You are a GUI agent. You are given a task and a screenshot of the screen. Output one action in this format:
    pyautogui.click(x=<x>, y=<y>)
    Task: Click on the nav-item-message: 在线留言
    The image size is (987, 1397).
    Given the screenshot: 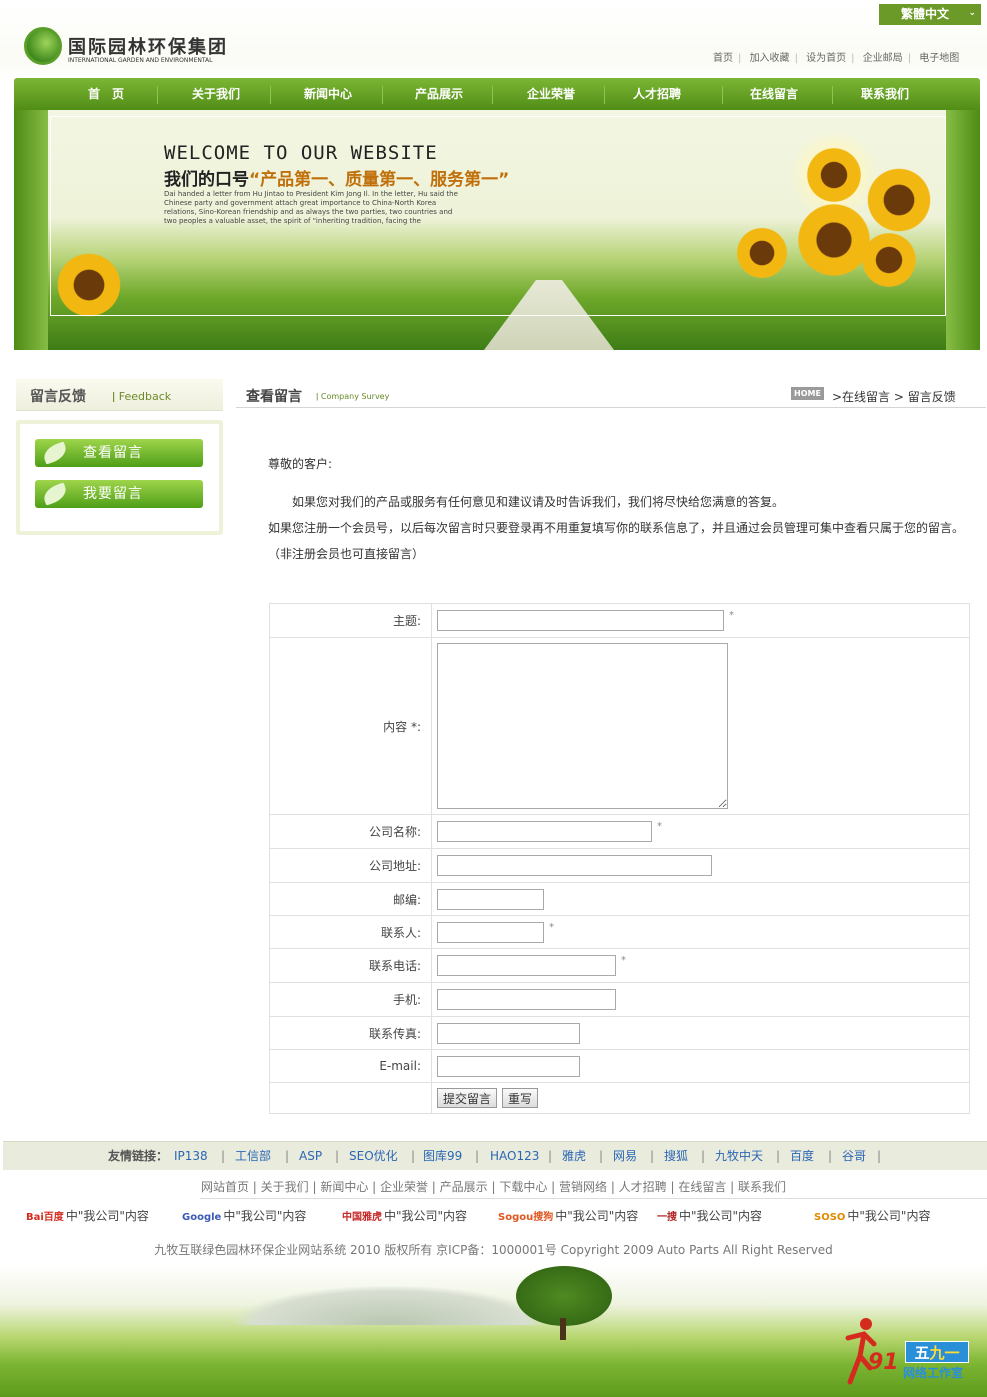 What is the action you would take?
    pyautogui.click(x=774, y=95)
    